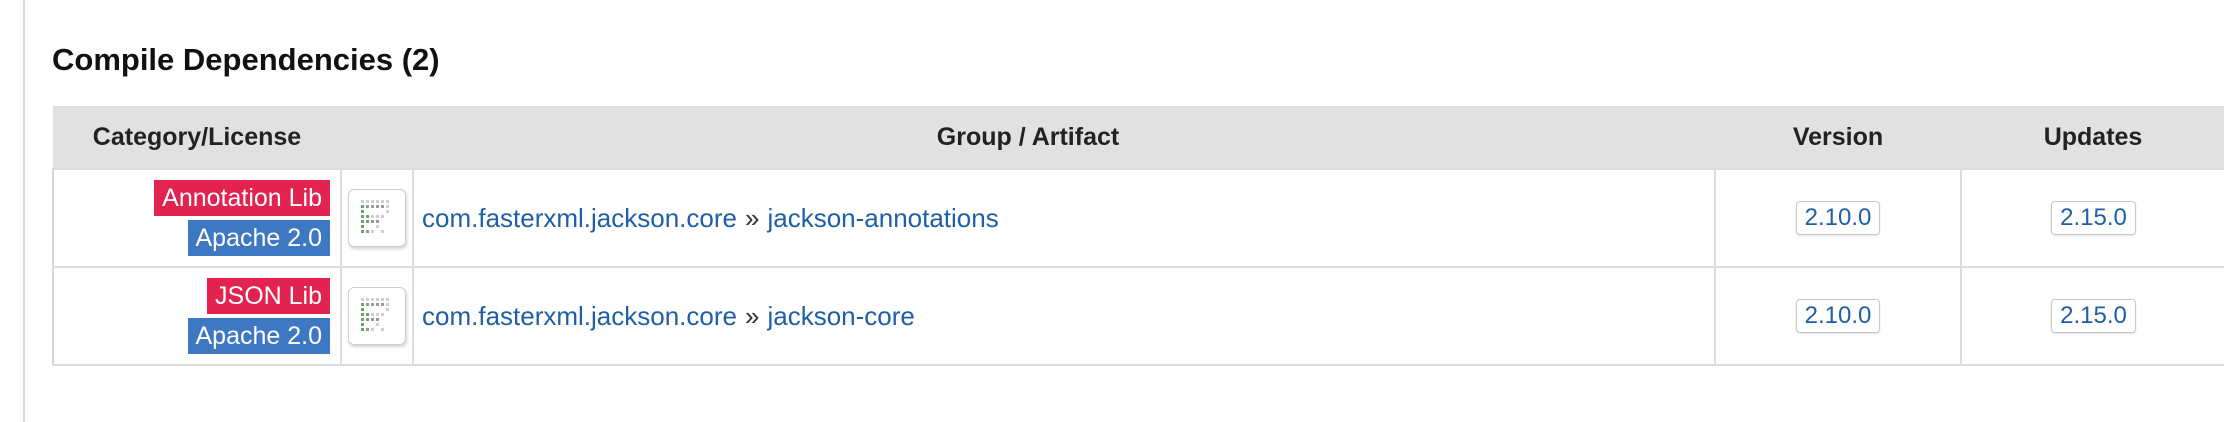 This screenshot has height=422, width=2224. What do you see at coordinates (268, 296) in the screenshot?
I see `category-badge: JSON Lib` at bounding box center [268, 296].